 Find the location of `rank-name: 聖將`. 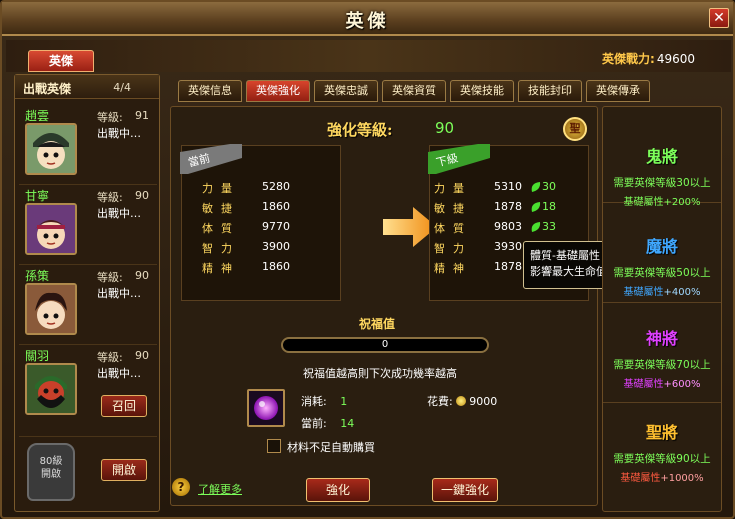

rank-name: 聖將 is located at coordinates (661, 432).